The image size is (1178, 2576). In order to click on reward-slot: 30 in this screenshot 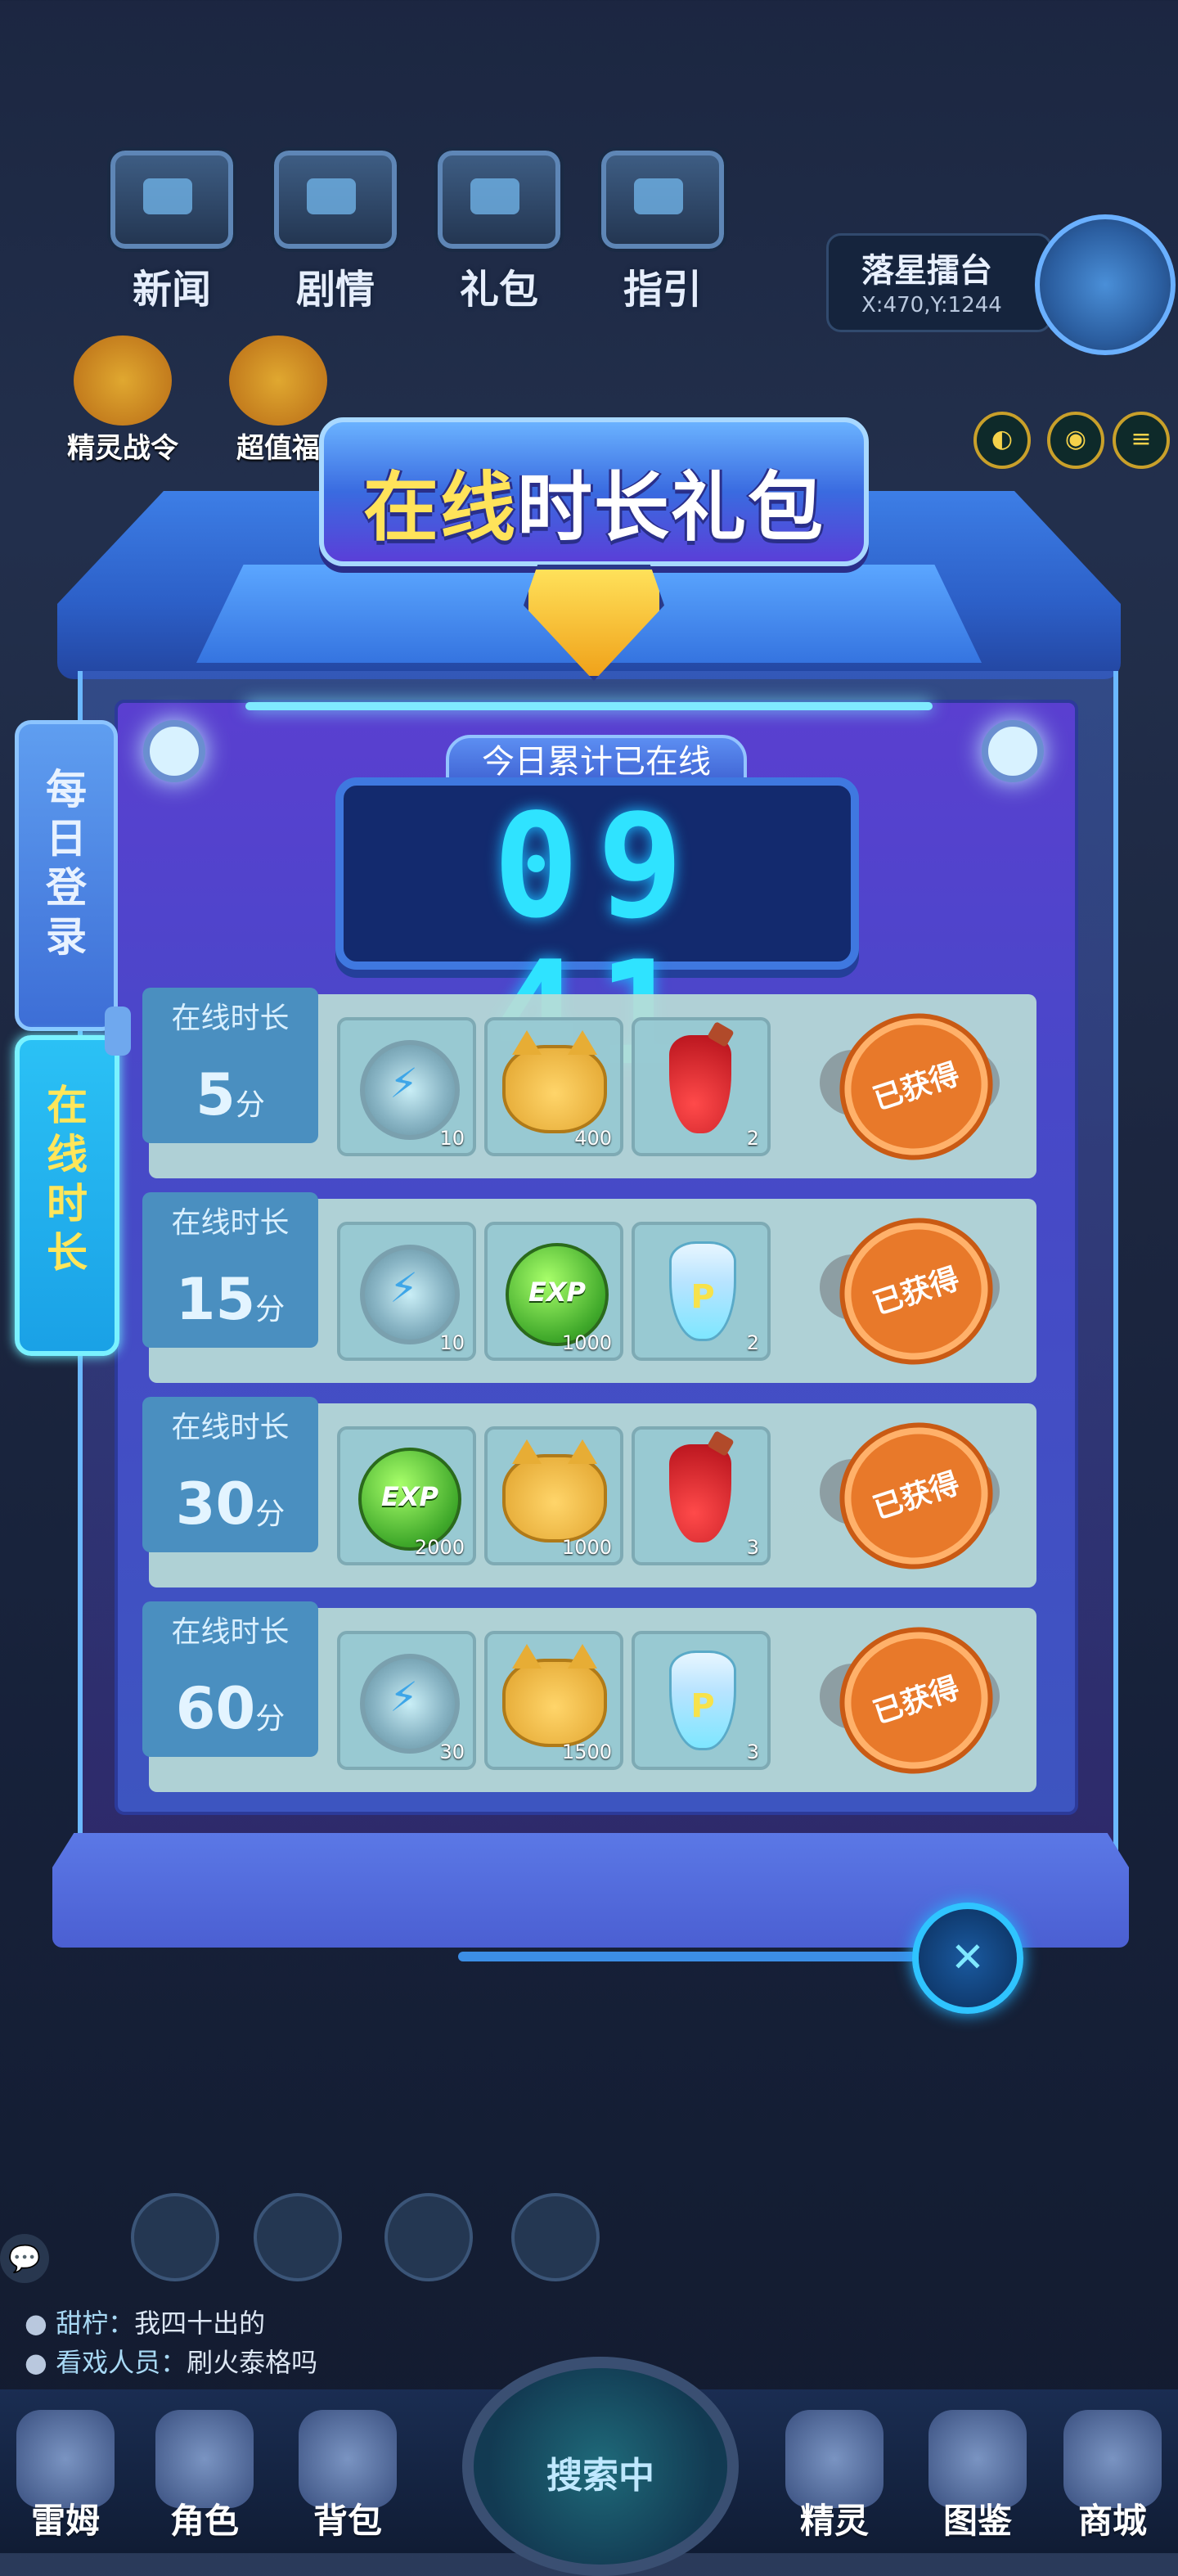, I will do `click(406, 1700)`.